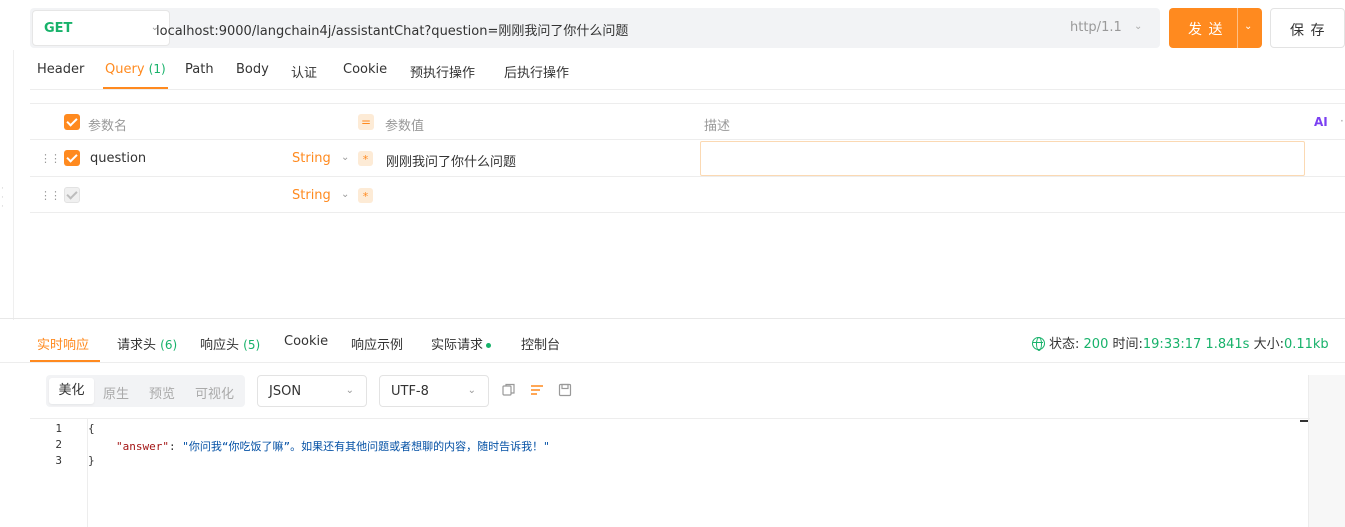  Describe the element at coordinates (157, 69) in the screenshot. I see `tab-query-count: (1)` at that location.